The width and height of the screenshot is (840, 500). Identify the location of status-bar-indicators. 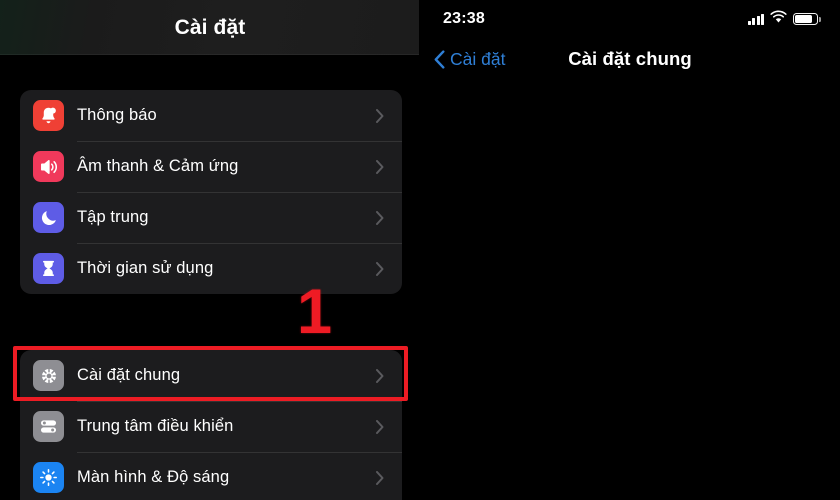
(784, 19).